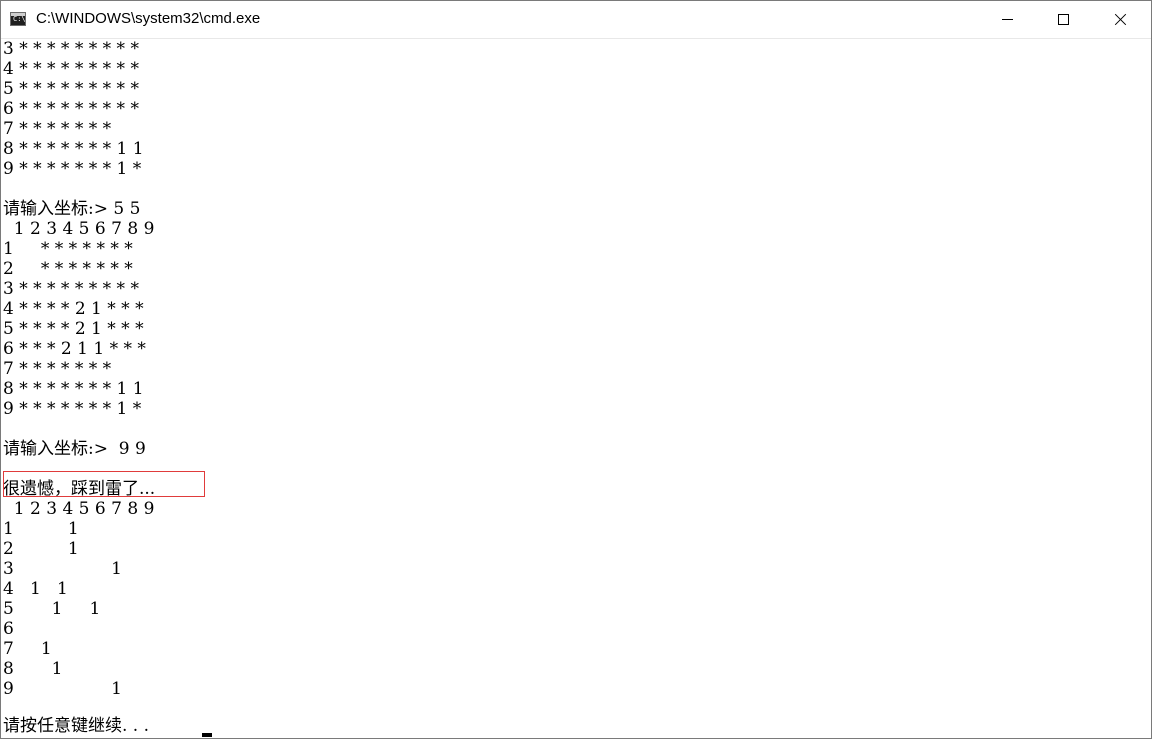 This screenshot has width=1152, height=739. What do you see at coordinates (41, 529) in the screenshot?
I see `console-line: 1 1` at bounding box center [41, 529].